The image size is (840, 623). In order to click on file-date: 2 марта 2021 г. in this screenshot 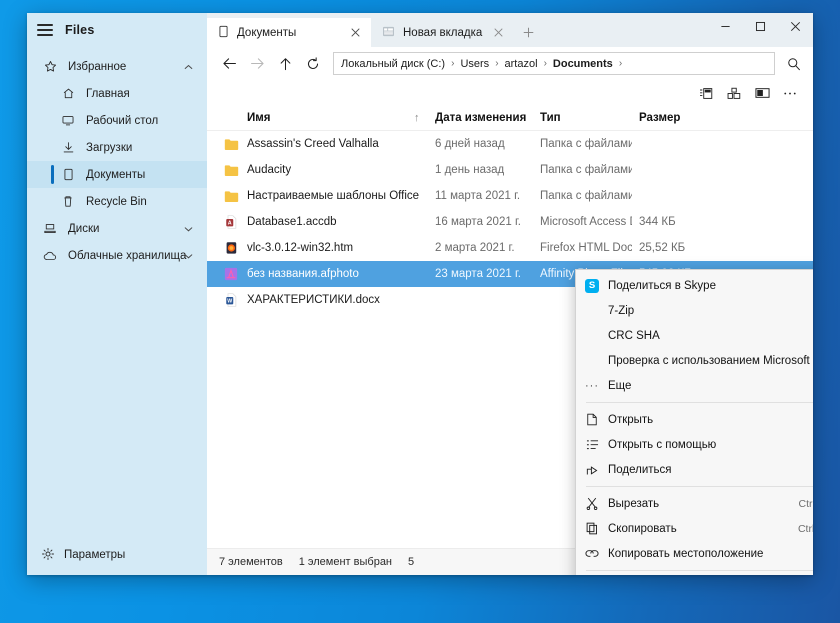, I will do `click(475, 248)`.